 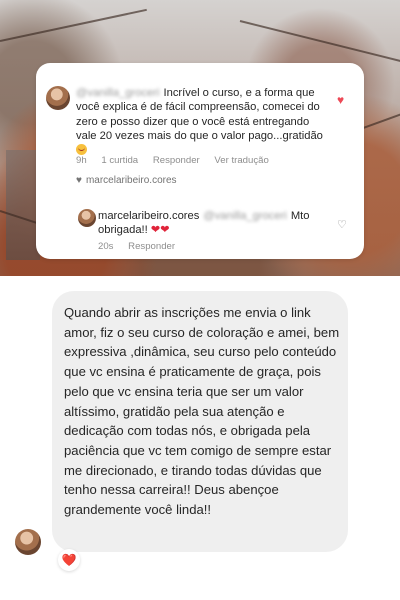 I want to click on reply-like-heart-outline-icon: ♡, so click(x=342, y=224).